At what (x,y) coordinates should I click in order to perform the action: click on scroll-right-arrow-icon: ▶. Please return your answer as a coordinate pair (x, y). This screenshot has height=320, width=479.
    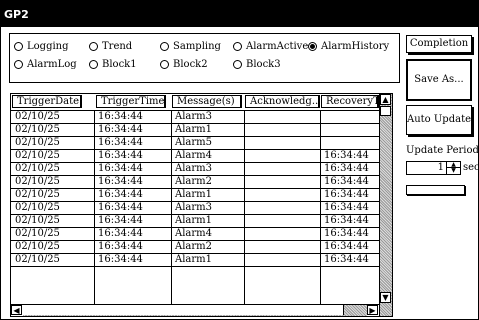
    Looking at the image, I should click on (372, 310).